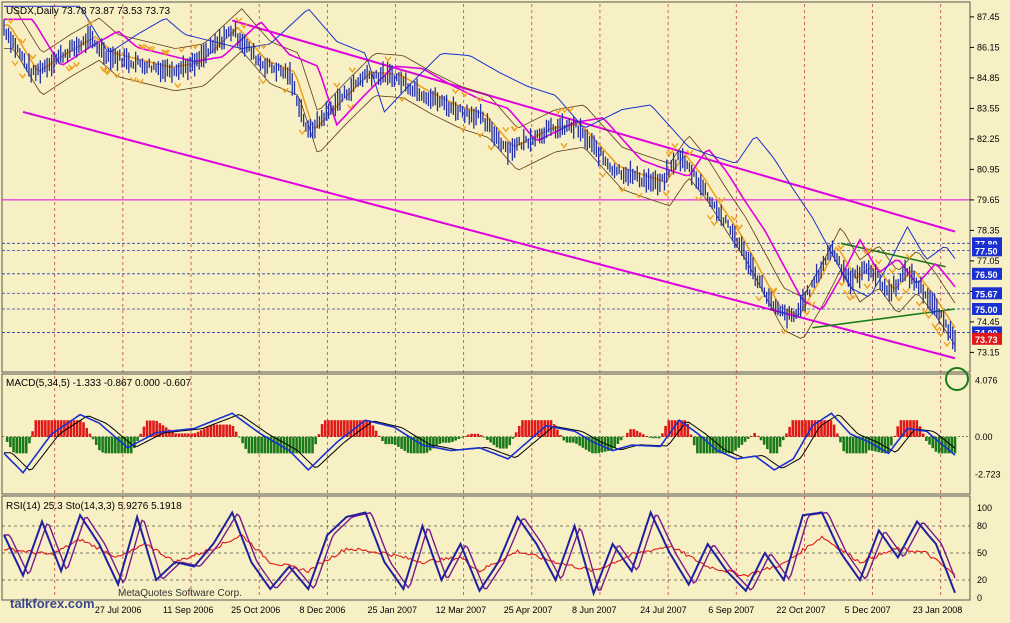  I want to click on y-tick-label: 78.35, so click(988, 230).